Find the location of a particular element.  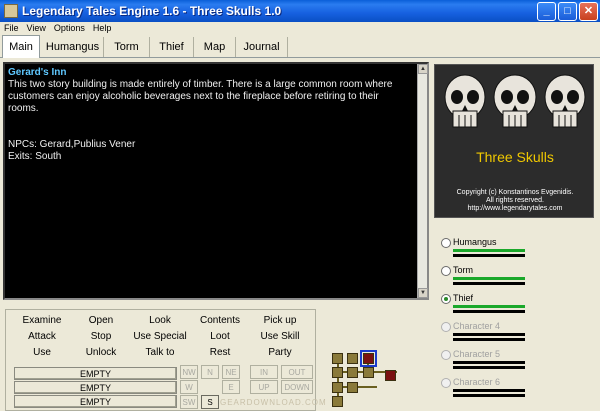

dir-w-button: W is located at coordinates (189, 387).